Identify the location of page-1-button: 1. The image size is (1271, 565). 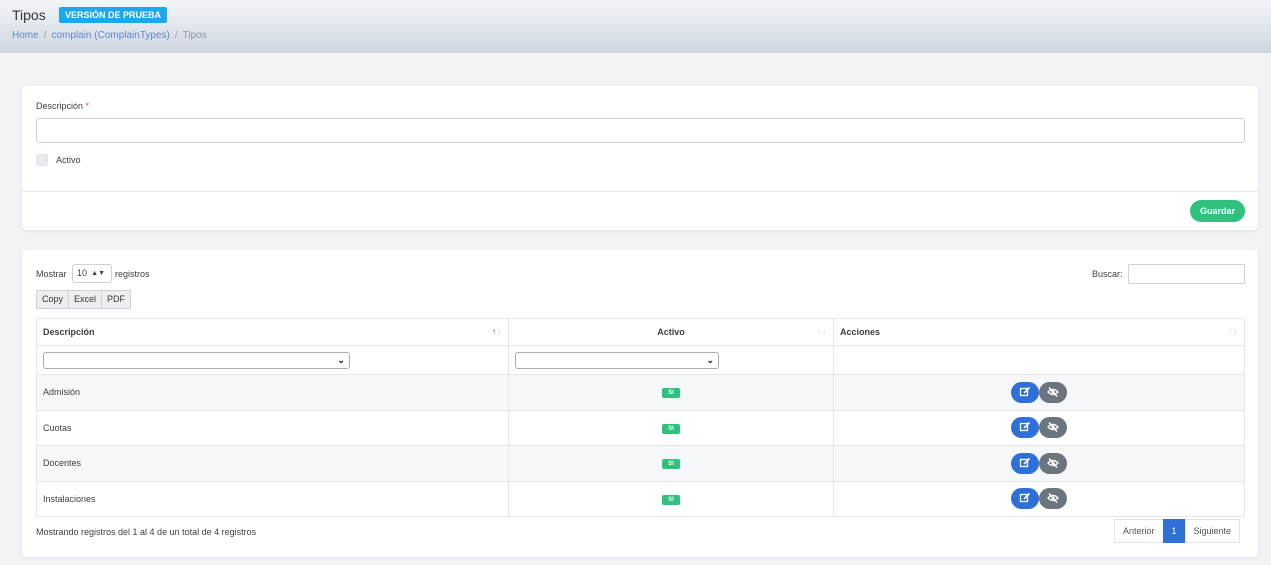
(1174, 531).